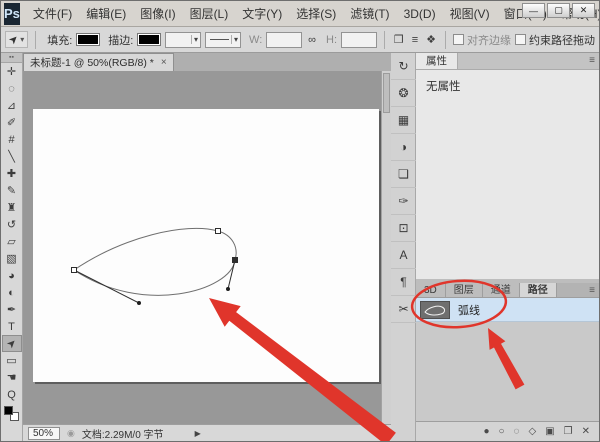  Describe the element at coordinates (420, 14) in the screenshot. I see `menu-3d: 3D(D)` at that location.